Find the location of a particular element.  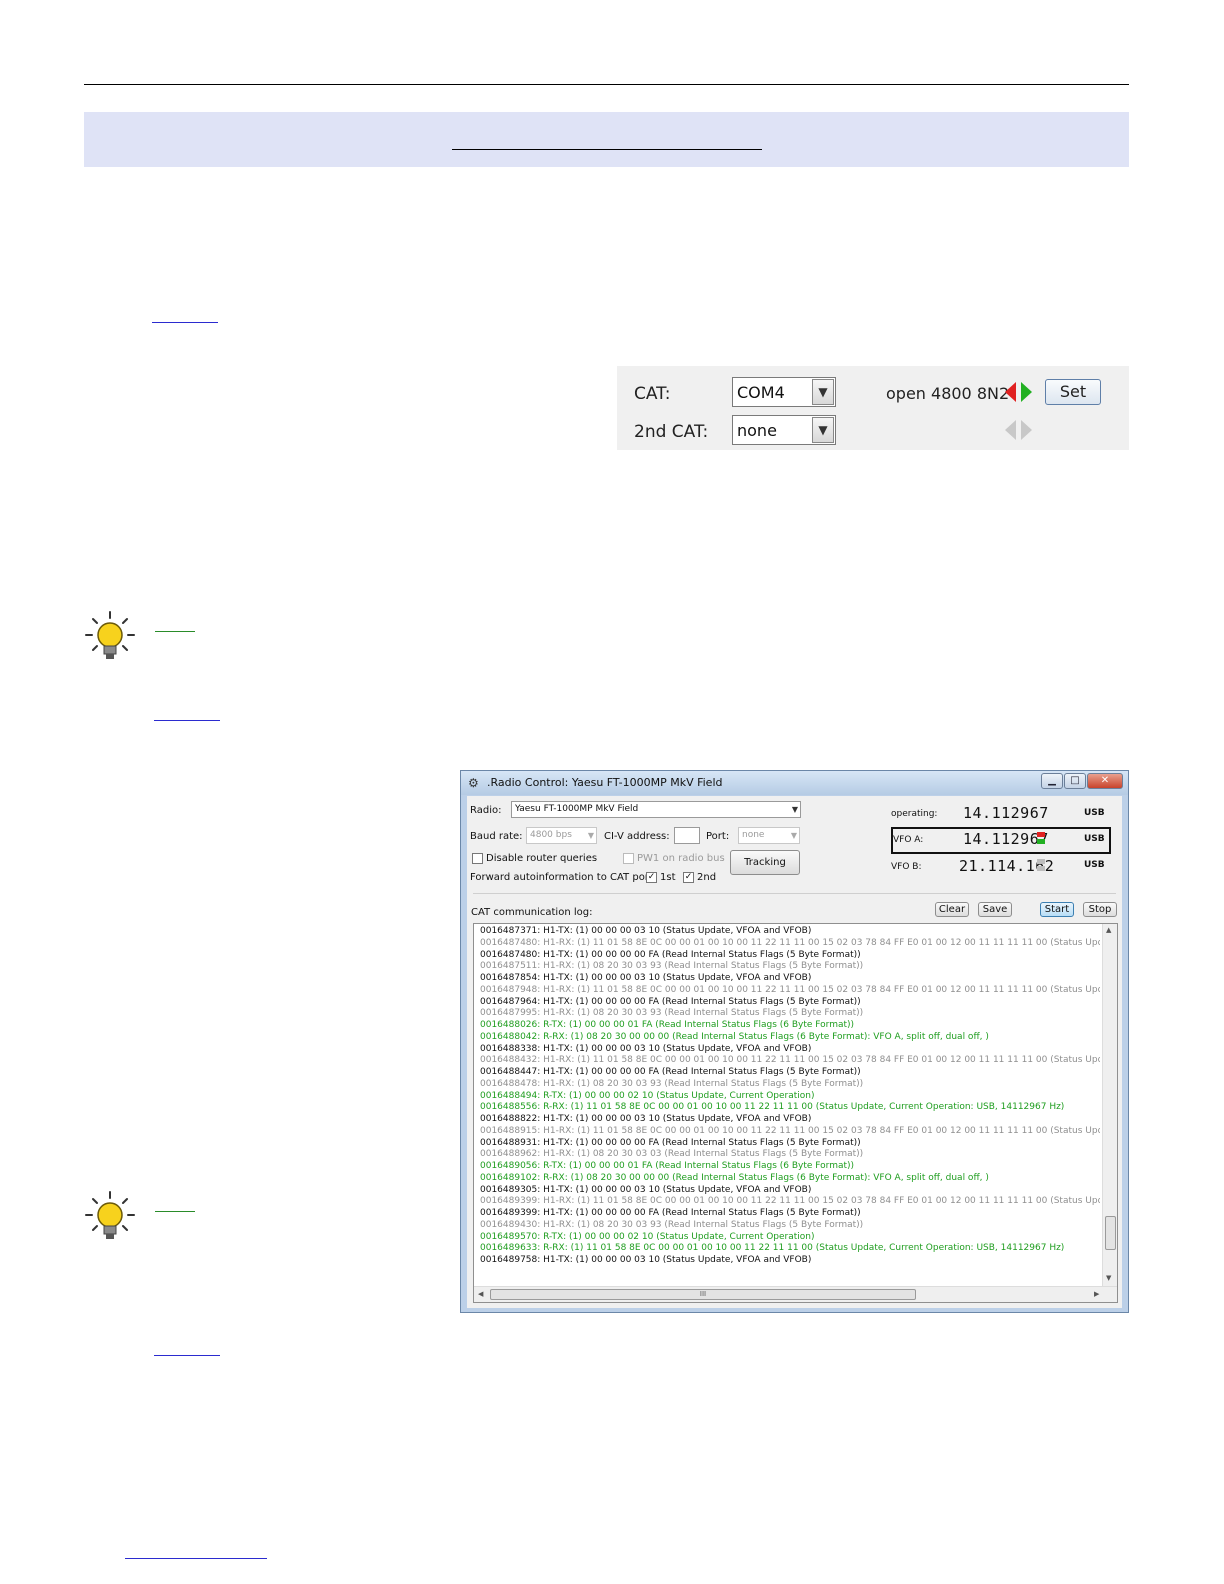

pw1-checkbox is located at coordinates (628, 858).